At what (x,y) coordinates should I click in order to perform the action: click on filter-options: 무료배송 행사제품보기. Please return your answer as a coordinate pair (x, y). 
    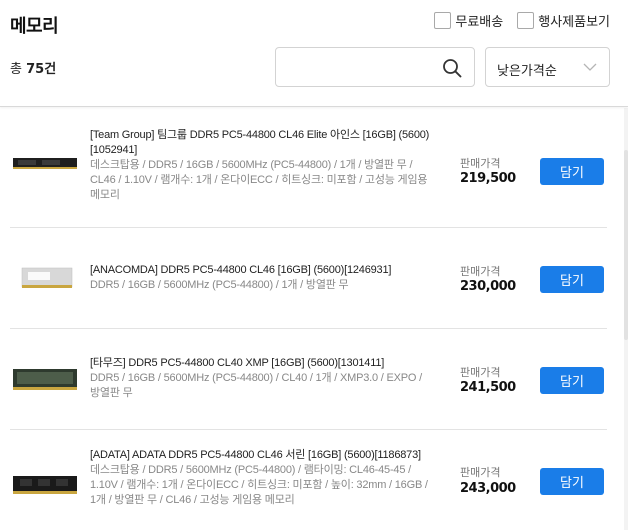
    Looking at the image, I should click on (522, 20).